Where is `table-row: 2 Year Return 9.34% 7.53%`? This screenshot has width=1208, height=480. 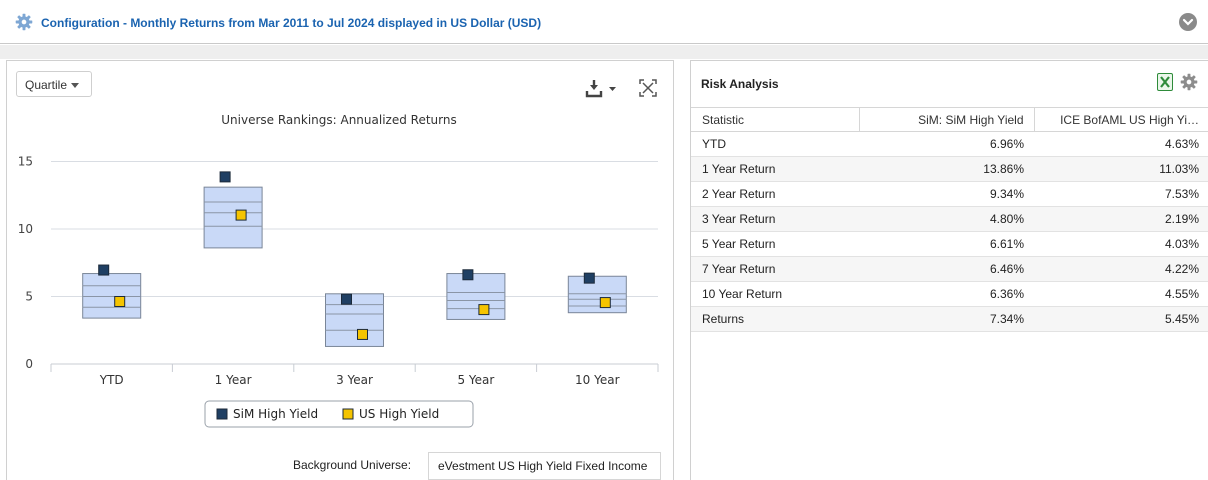 table-row: 2 Year Return 9.34% 7.53% is located at coordinates (949, 194).